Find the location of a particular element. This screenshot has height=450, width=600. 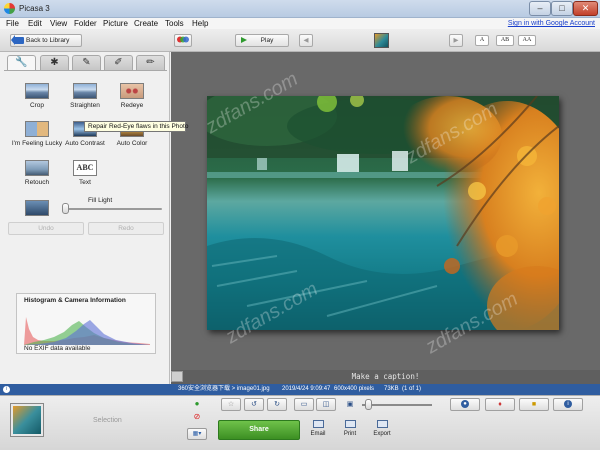

hold-pin-icon: ● is located at coordinates (197, 404).